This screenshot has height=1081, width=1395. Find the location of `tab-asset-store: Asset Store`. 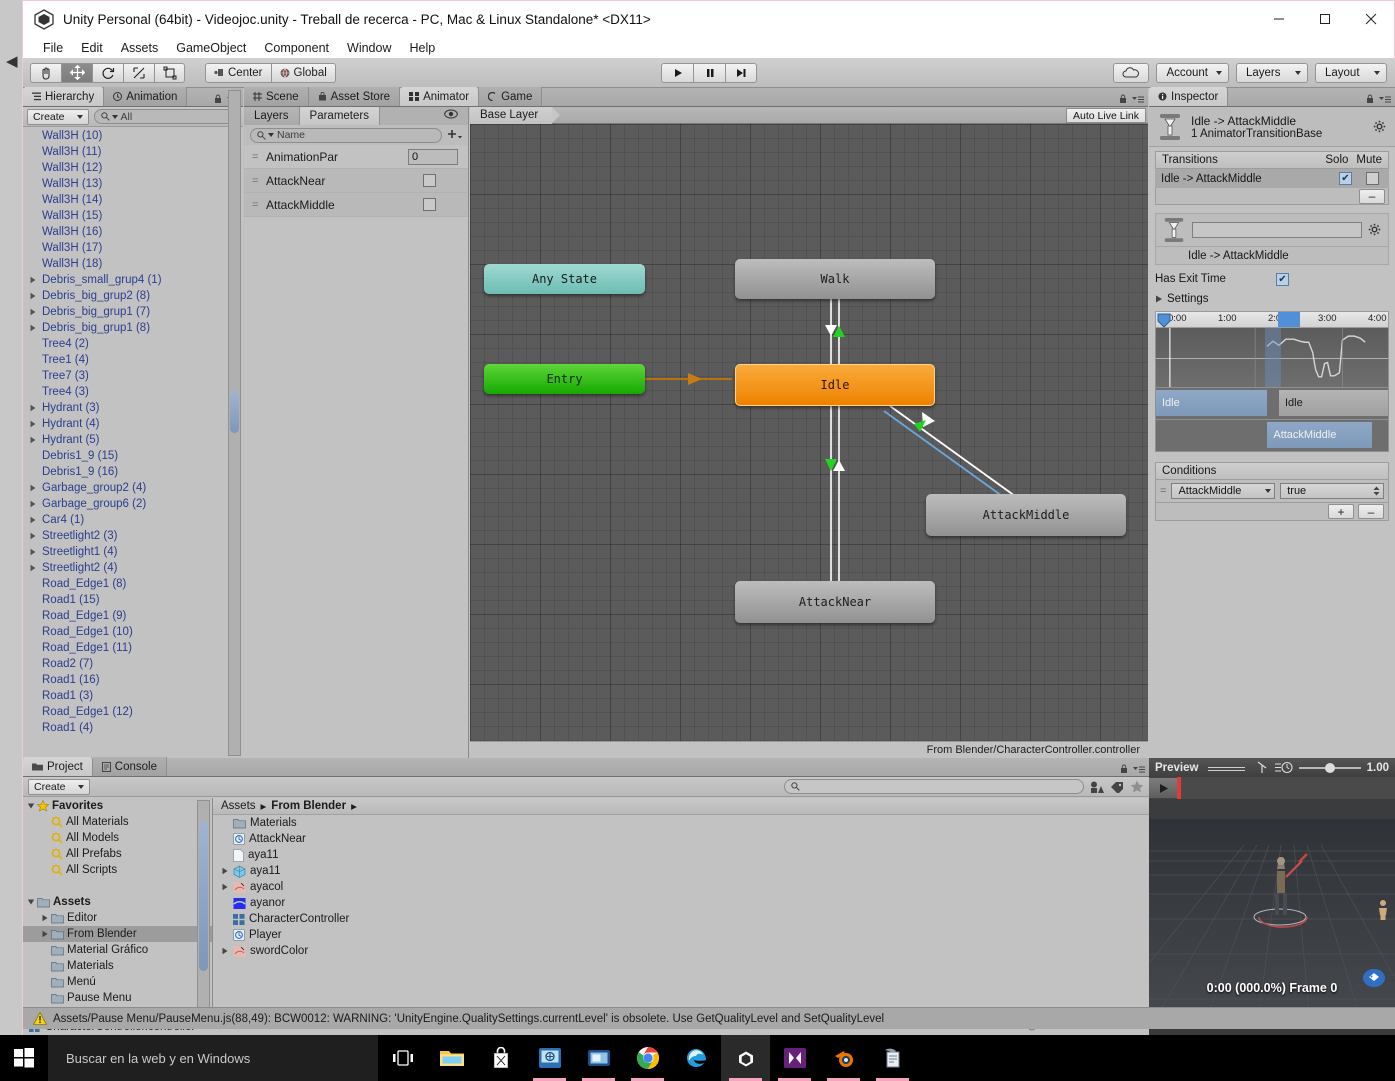

tab-asset-store: Asset Store is located at coordinates (354, 96).